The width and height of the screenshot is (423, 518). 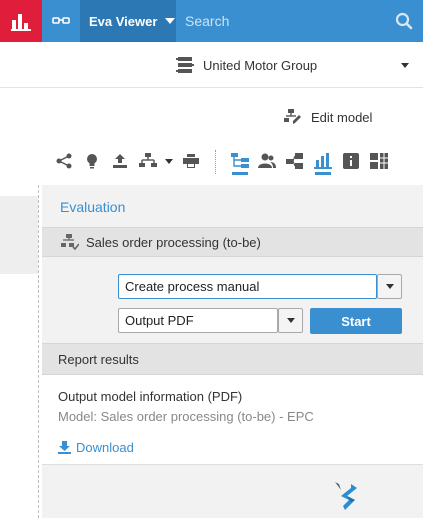 What do you see at coordinates (192, 286) in the screenshot?
I see `report-select-value: Create process manual` at bounding box center [192, 286].